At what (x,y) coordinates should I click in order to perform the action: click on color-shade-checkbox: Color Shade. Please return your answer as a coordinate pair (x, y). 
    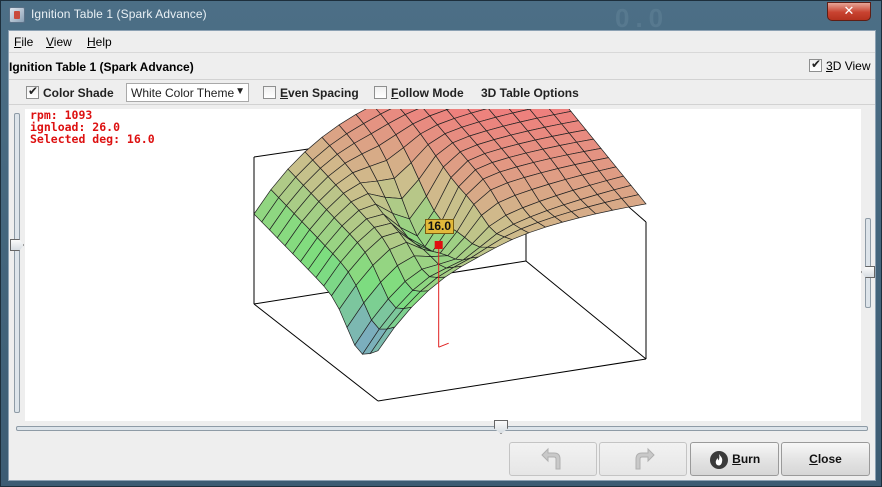
    Looking at the image, I should click on (70, 92).